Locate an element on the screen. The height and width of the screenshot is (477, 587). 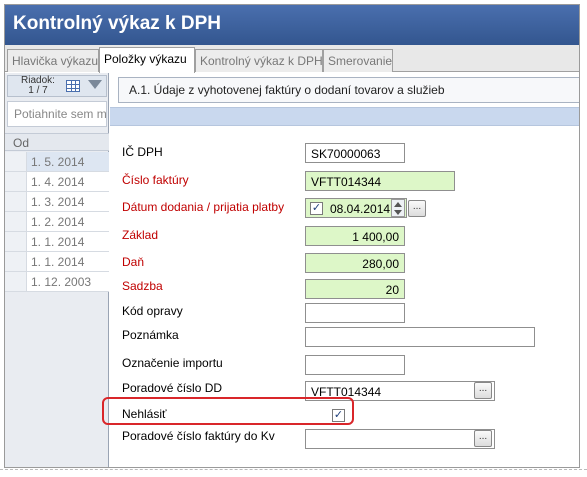
ic-dph-label: IČ DPH is located at coordinates (142, 152).